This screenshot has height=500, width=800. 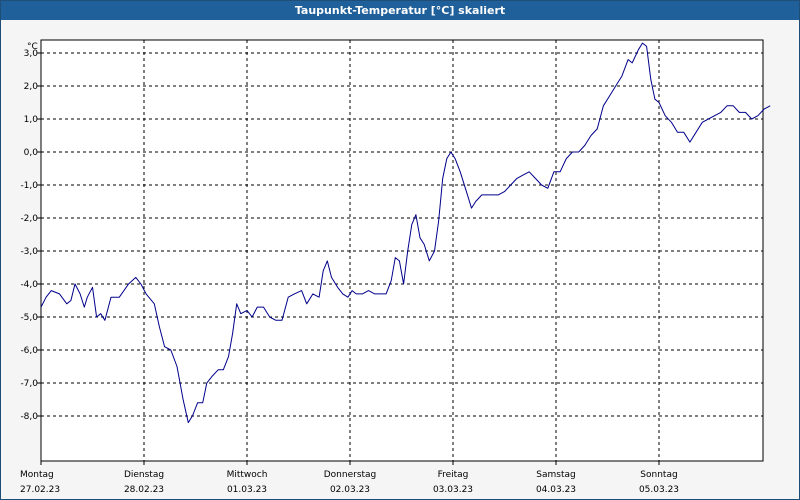 I want to click on x-tick-day-label: Donnerstag, so click(x=350, y=475).